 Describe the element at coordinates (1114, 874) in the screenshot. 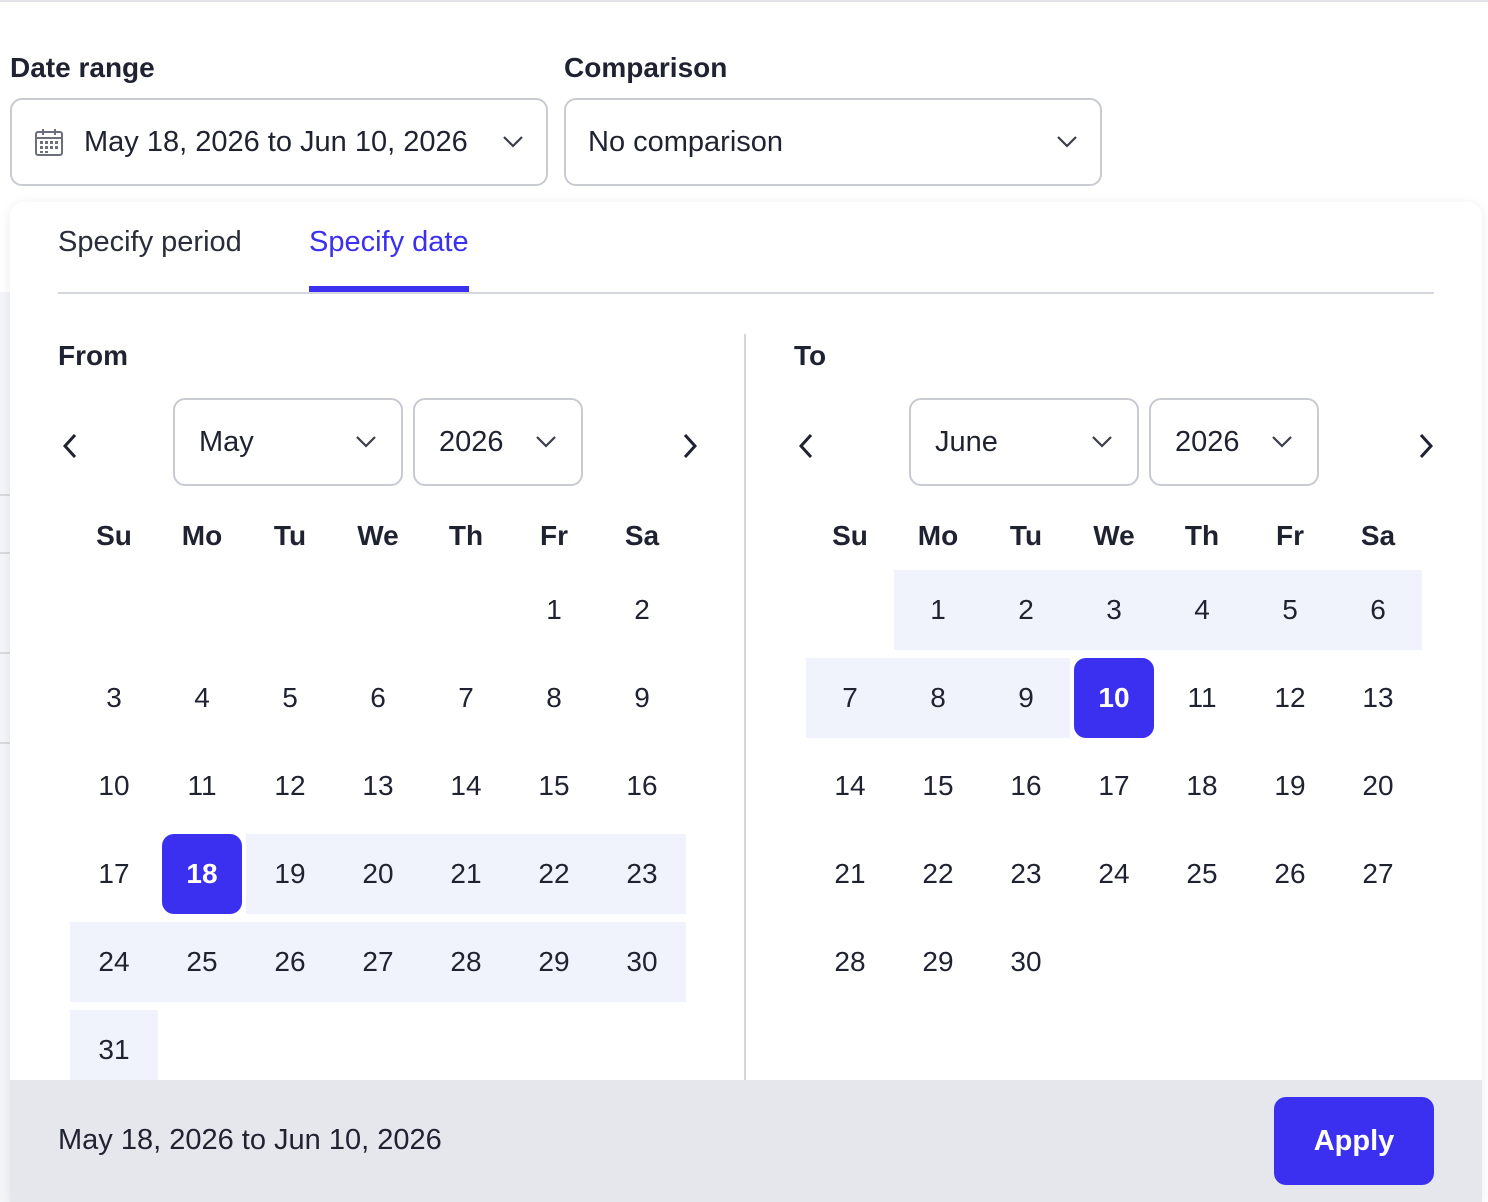

I see `to-day-24: 24` at that location.